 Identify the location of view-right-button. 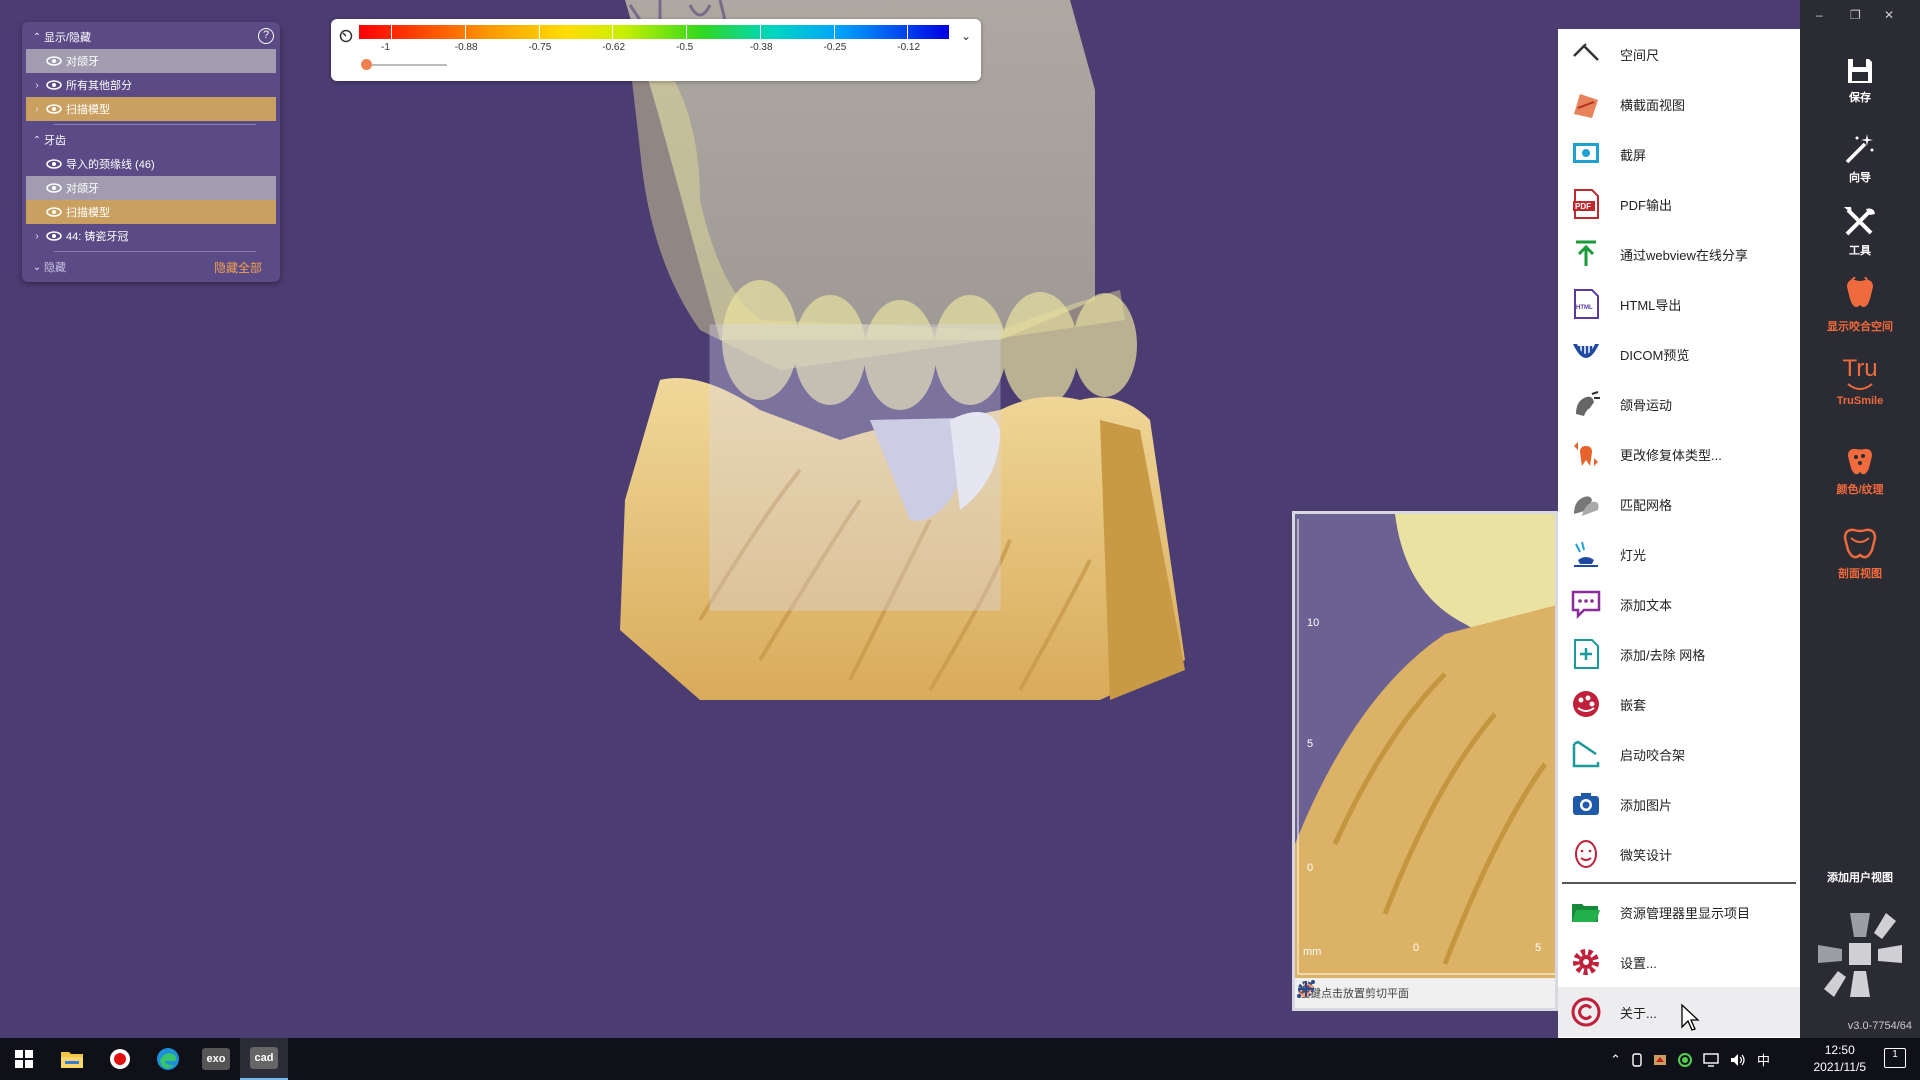
(1890, 954).